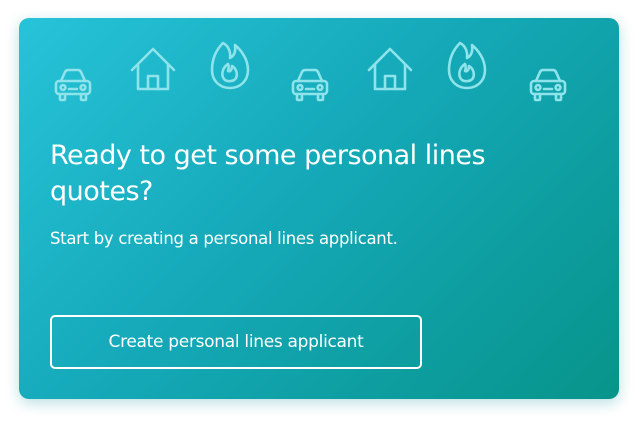 The height and width of the screenshot is (437, 635). What do you see at coordinates (268, 173) in the screenshot?
I see `card-title: Ready to get some personal lines quotes?` at bounding box center [268, 173].